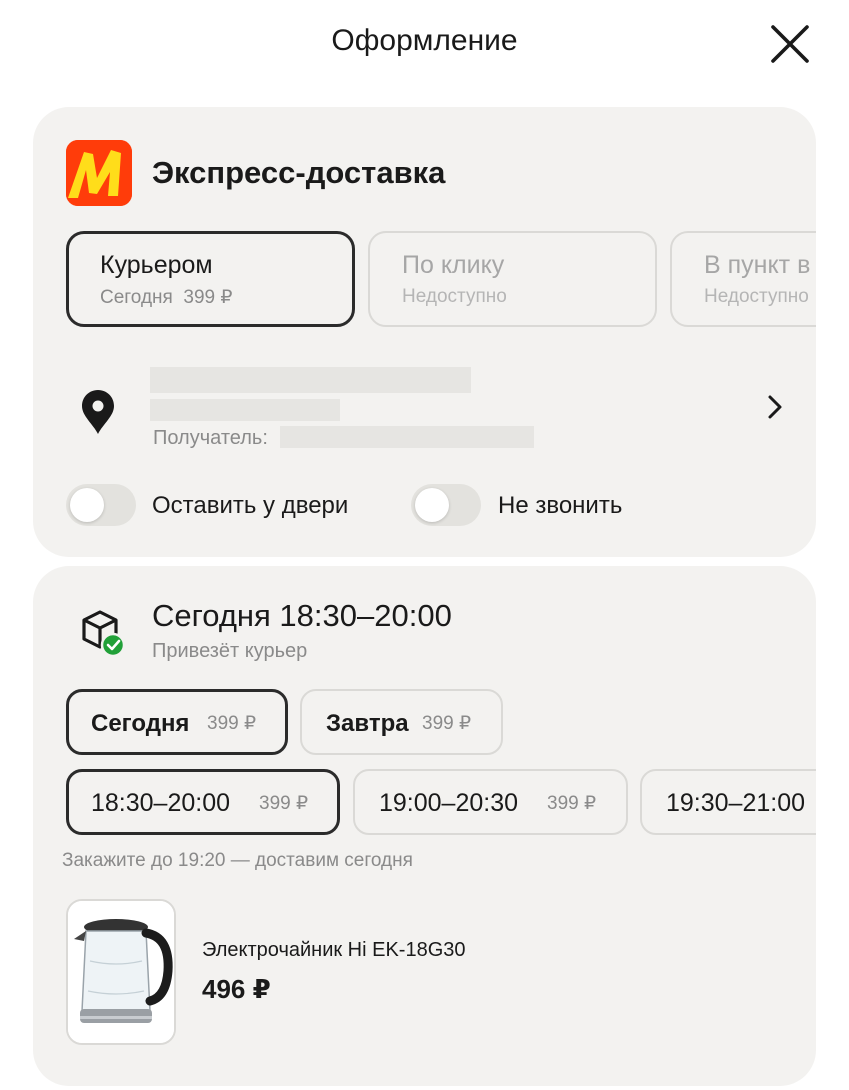 The image size is (849, 1090). Describe the element at coordinates (104, 634) in the screenshot. I see `package-check-icon` at that location.